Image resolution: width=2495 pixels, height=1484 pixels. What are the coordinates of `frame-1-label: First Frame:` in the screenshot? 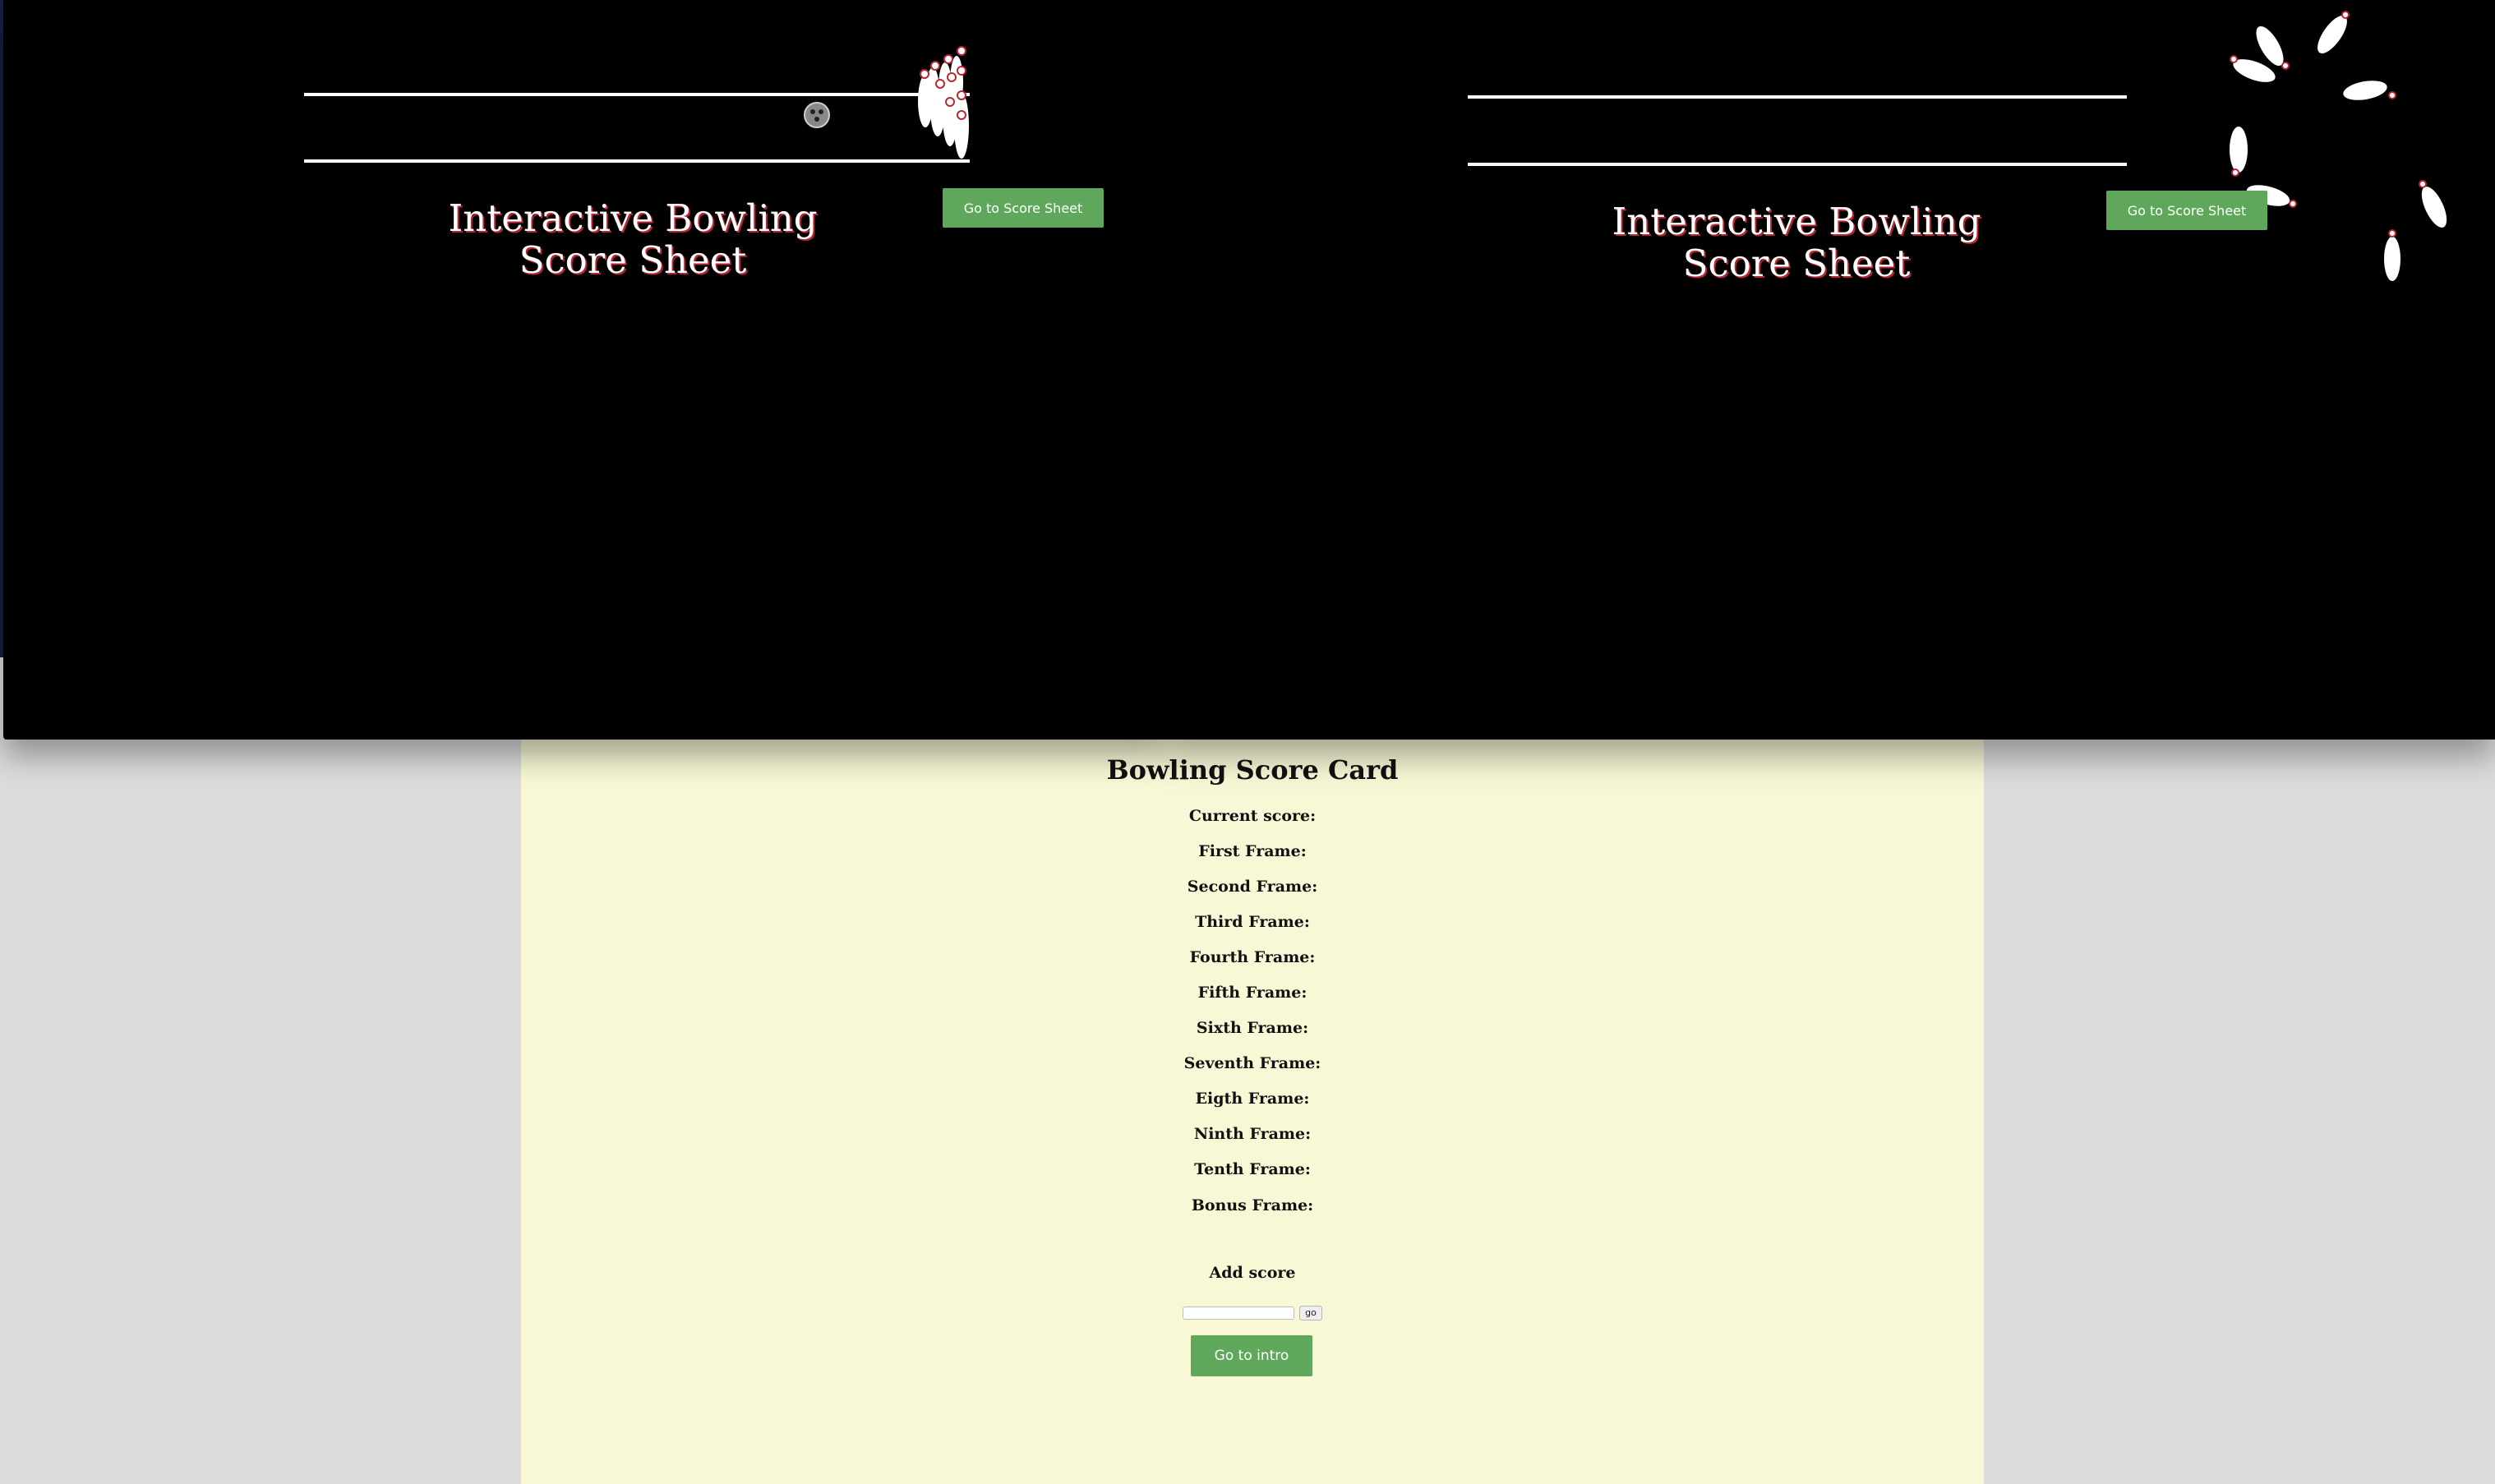 It's located at (1252, 851).